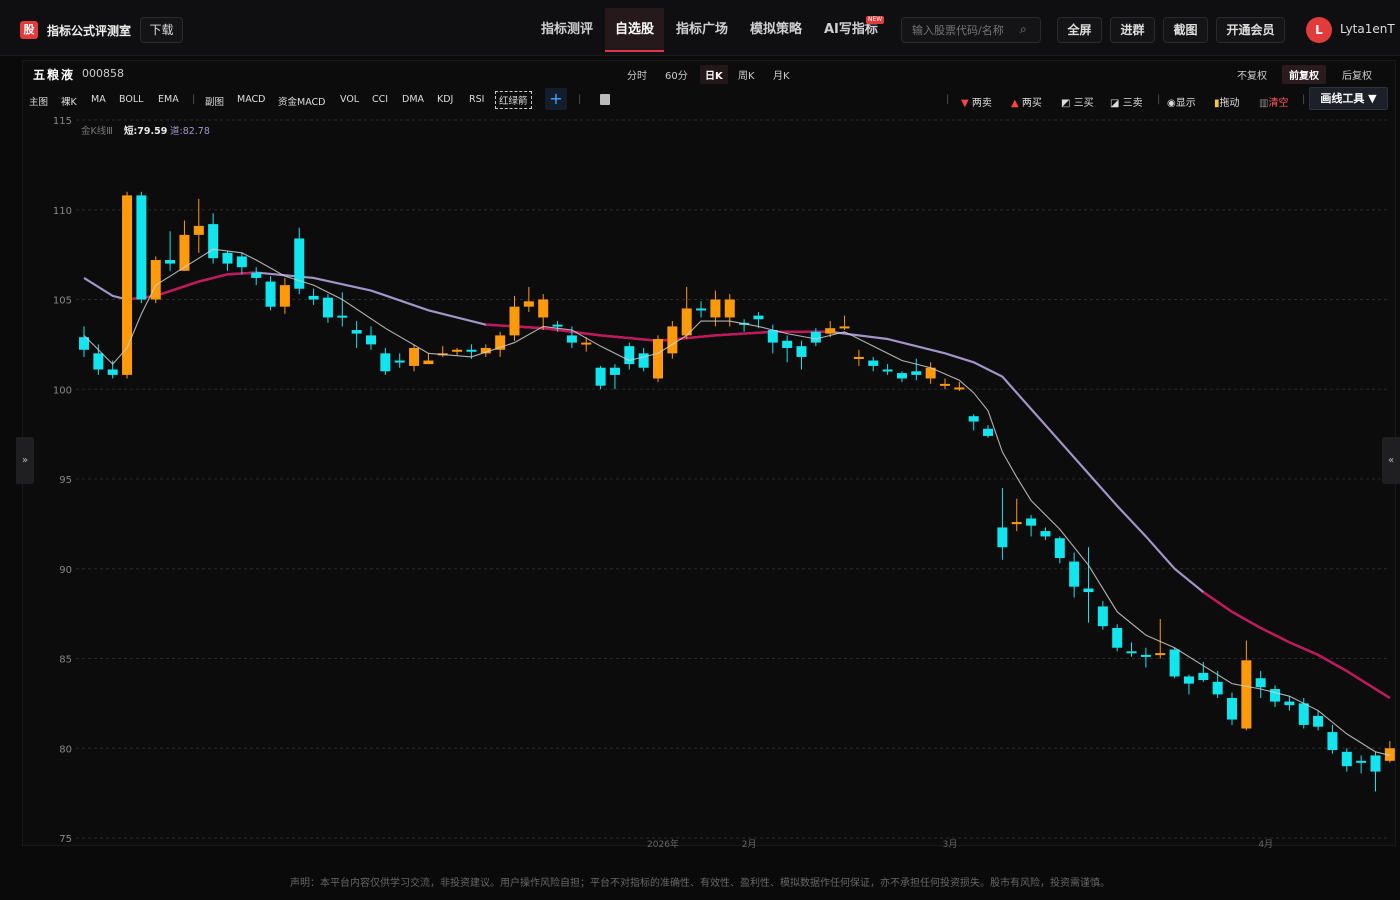 This screenshot has width=1400, height=900. I want to click on y-tick-label: 110, so click(62, 211).